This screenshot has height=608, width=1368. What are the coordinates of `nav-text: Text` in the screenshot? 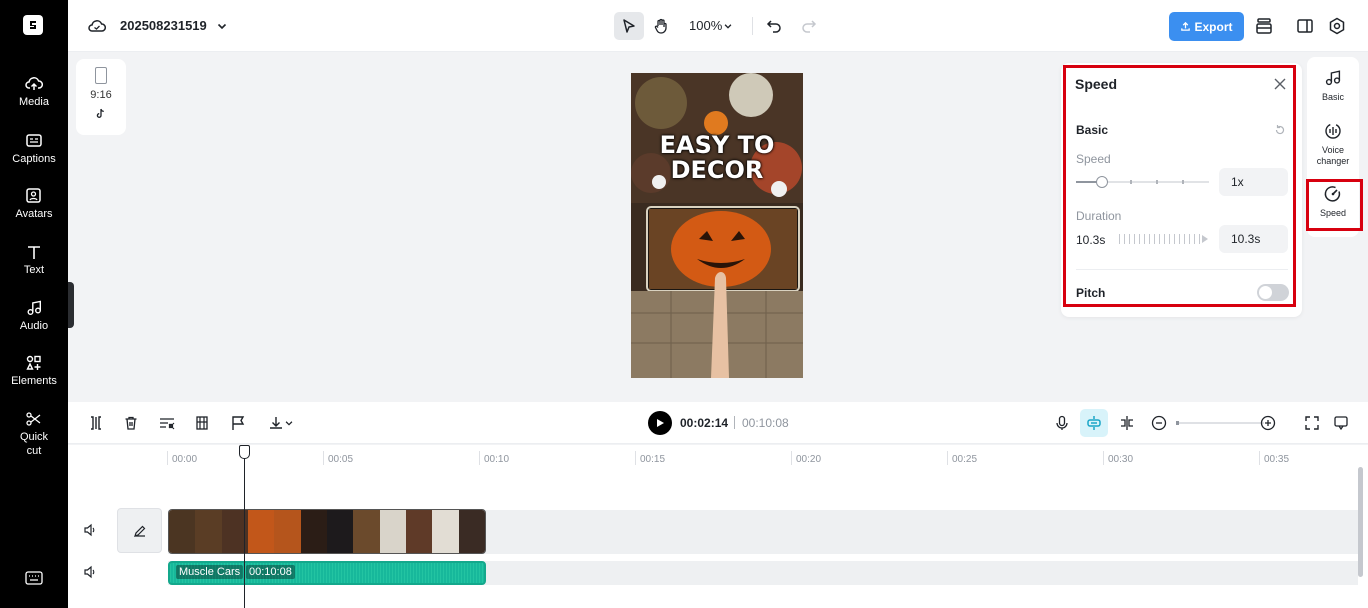 It's located at (34, 260).